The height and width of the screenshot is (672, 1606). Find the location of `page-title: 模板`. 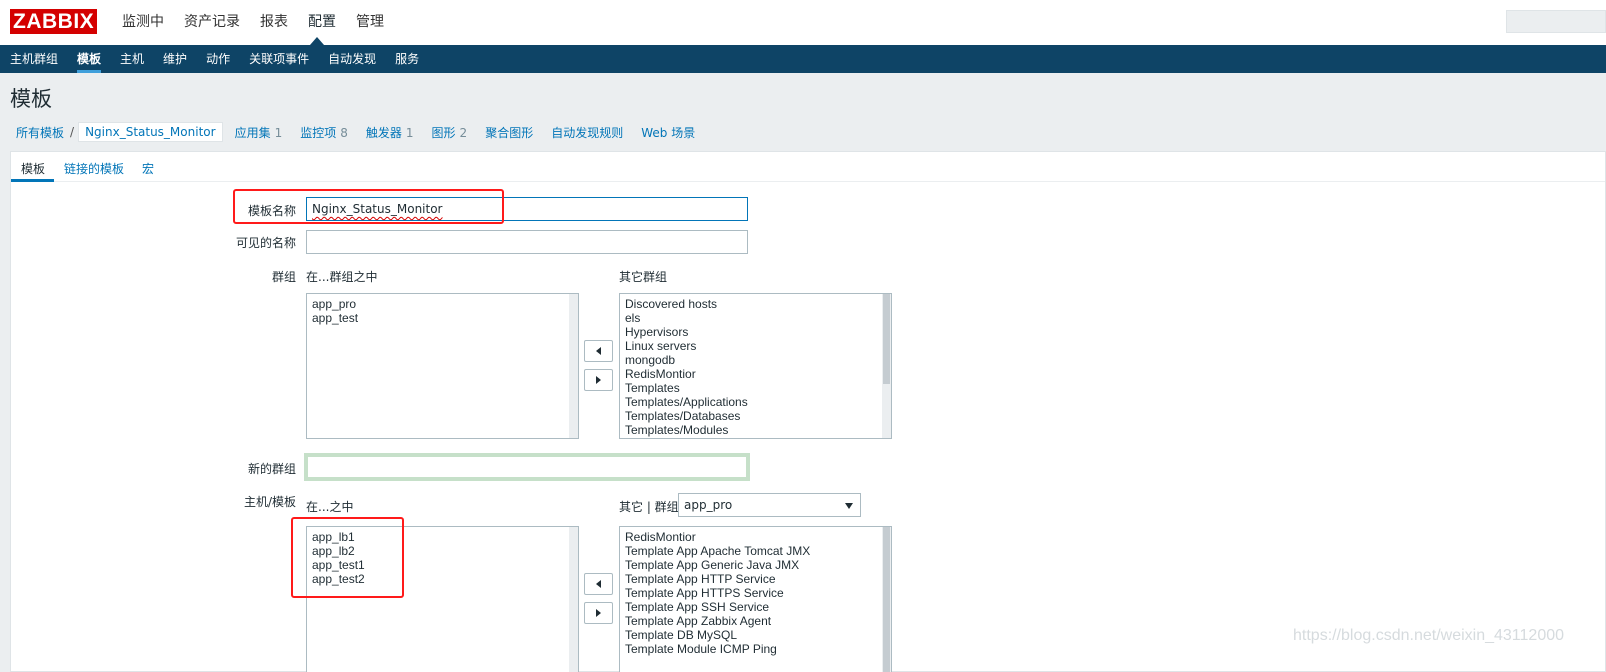

page-title: 模板 is located at coordinates (31, 99).